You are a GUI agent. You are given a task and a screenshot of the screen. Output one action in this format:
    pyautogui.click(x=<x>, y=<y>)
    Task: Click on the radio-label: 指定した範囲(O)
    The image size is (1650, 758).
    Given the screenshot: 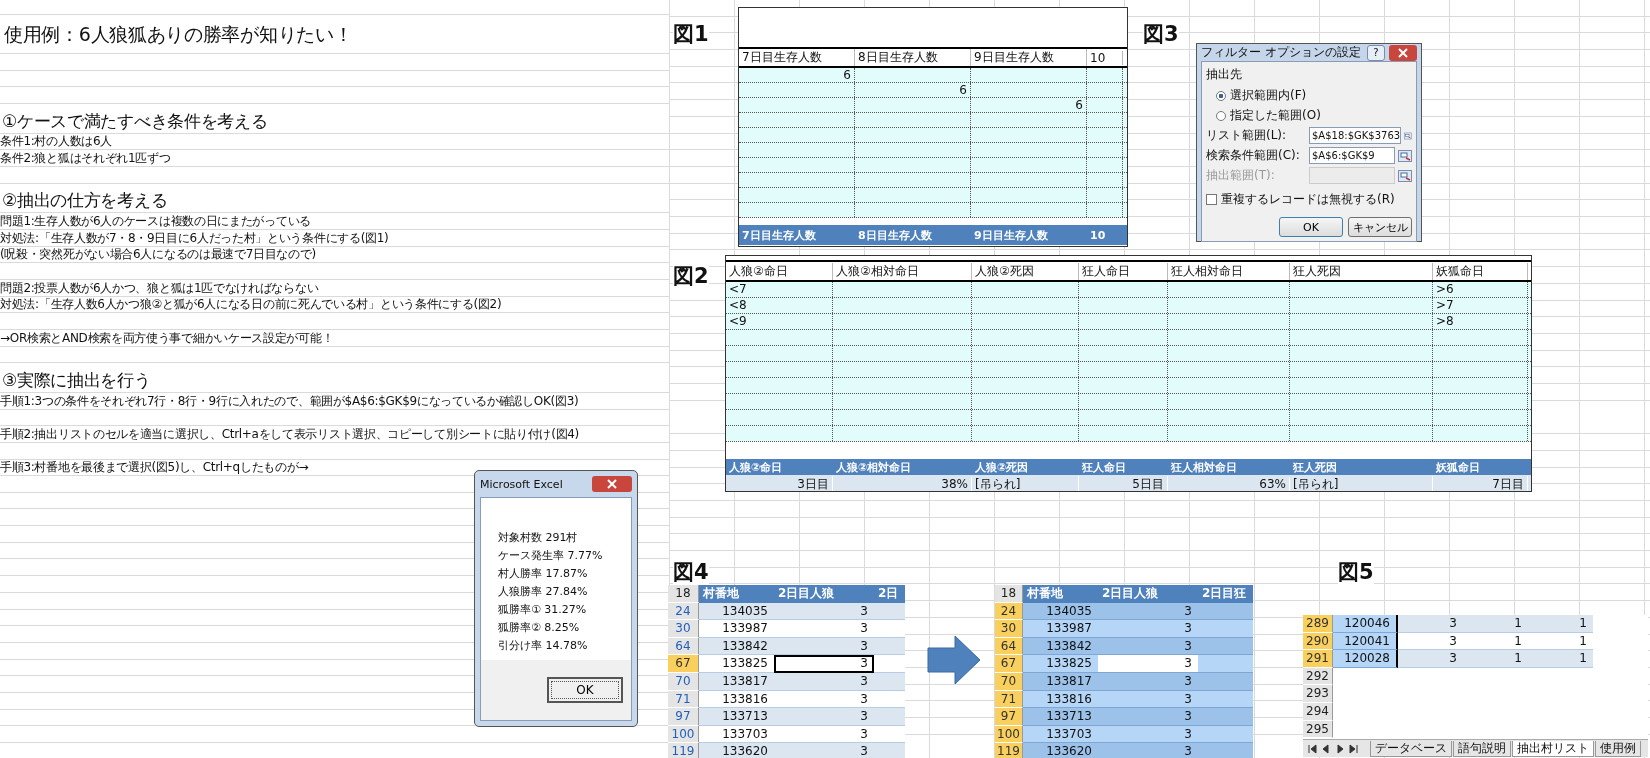 What is the action you would take?
    pyautogui.click(x=1275, y=115)
    